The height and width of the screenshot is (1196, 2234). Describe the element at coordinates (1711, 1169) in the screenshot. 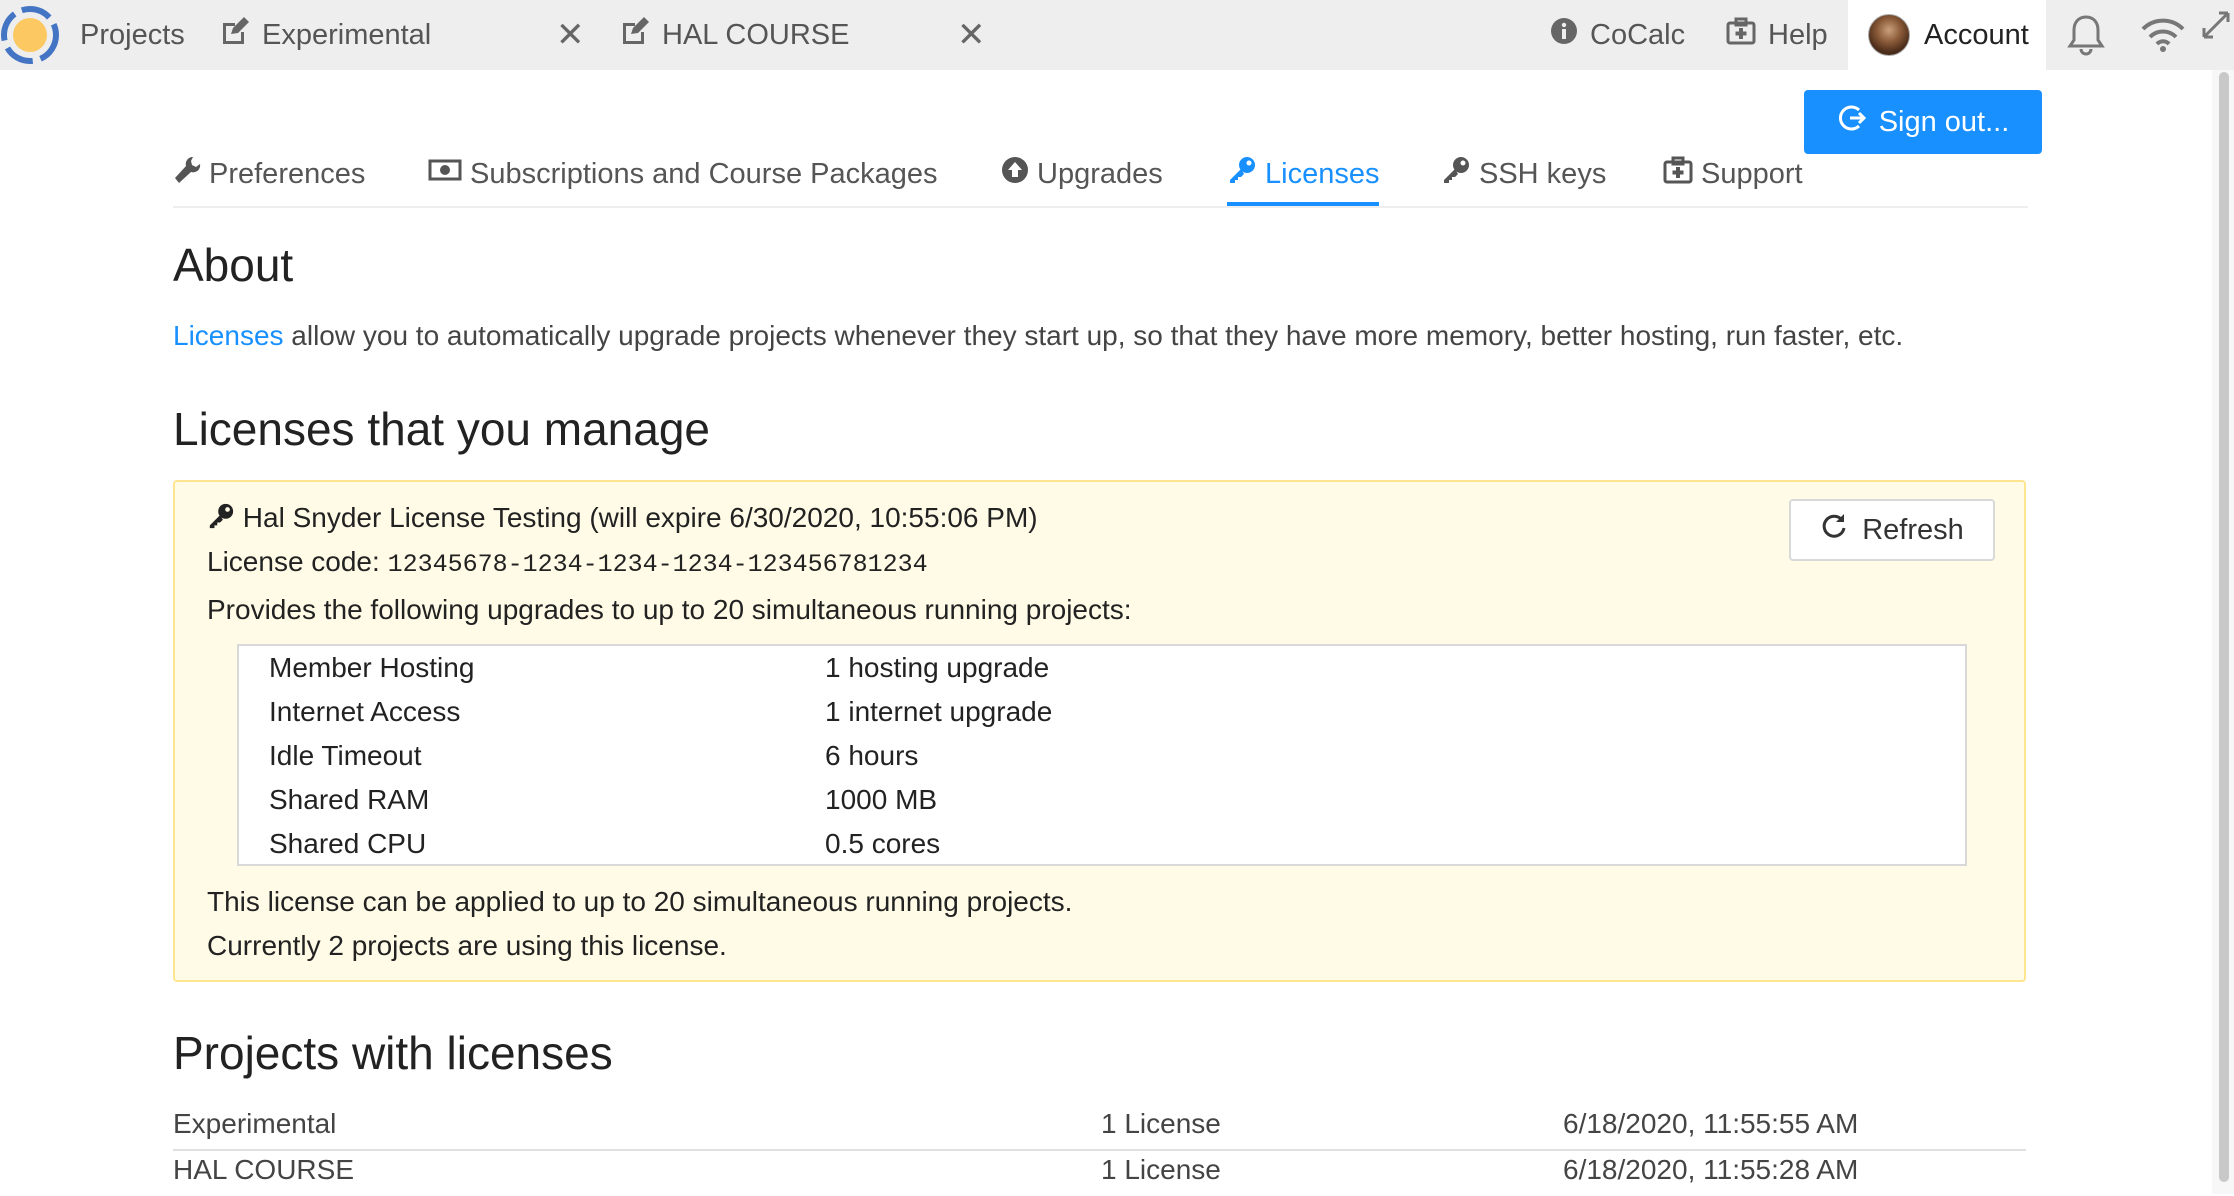

I see `project-date: 6/18/2020, 11:55:28 AM` at that location.